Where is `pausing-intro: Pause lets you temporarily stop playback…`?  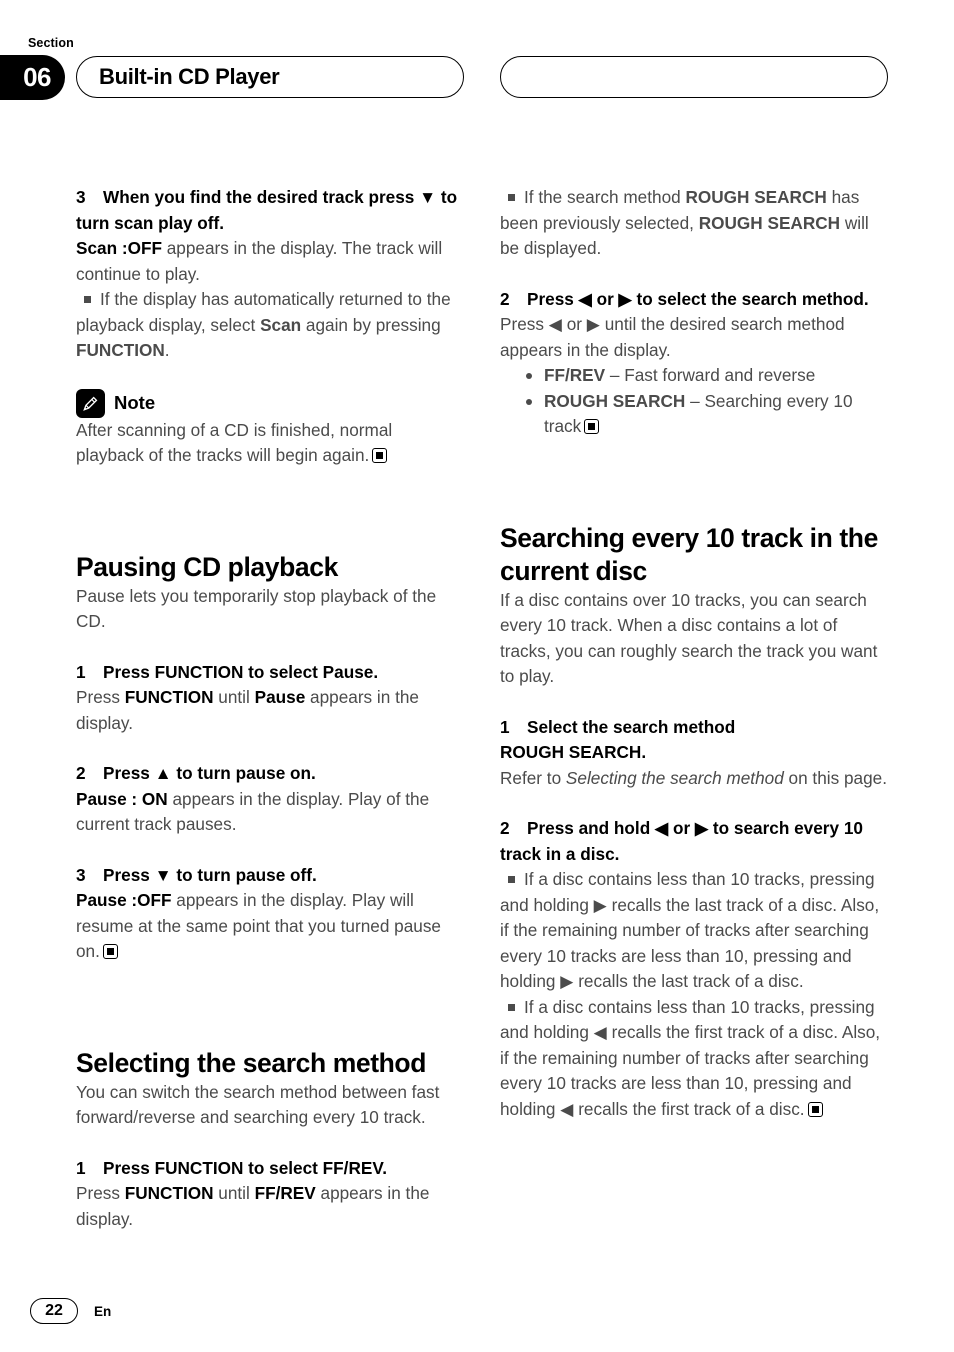 pausing-intro: Pause lets you temporarily stop playback… is located at coordinates (256, 608).